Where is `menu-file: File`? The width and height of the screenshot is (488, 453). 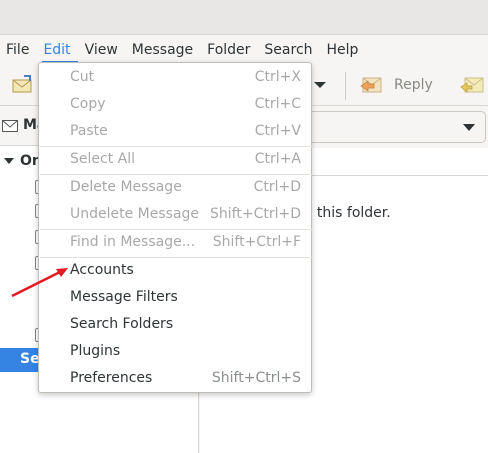 menu-file: File is located at coordinates (18, 50).